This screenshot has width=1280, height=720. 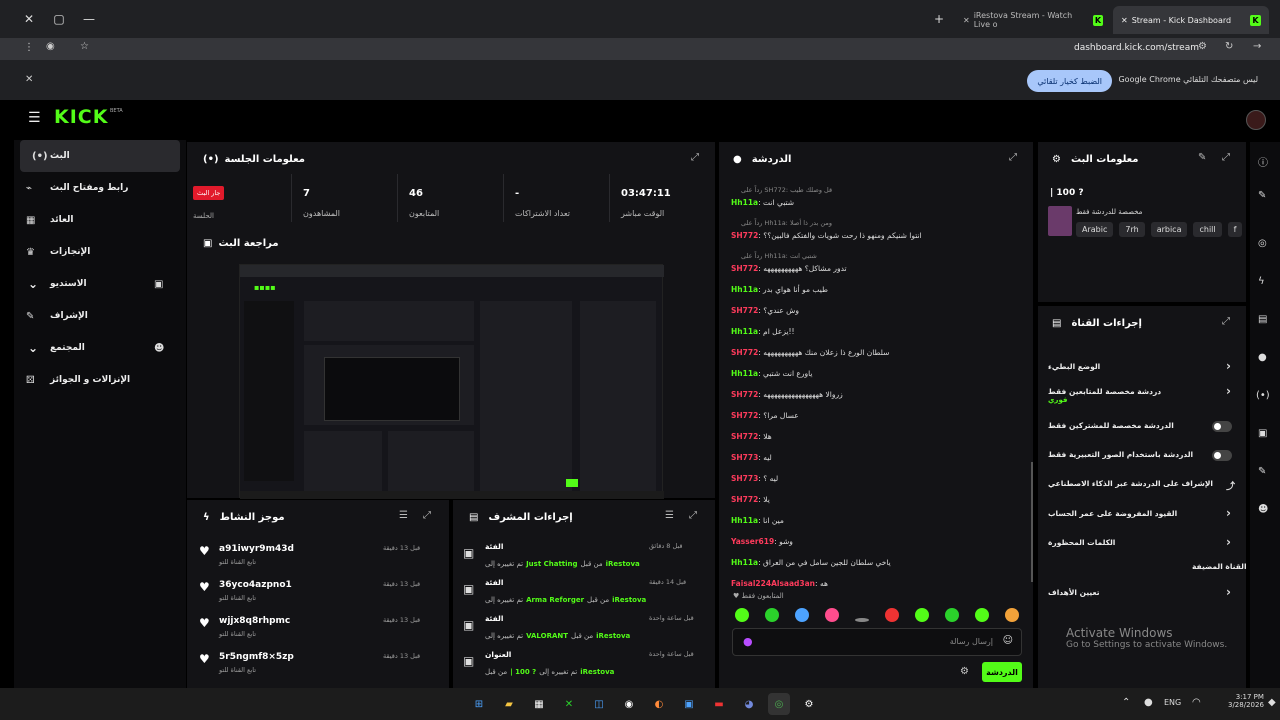 I want to click on chat-scrollbar, so click(x=1032, y=522).